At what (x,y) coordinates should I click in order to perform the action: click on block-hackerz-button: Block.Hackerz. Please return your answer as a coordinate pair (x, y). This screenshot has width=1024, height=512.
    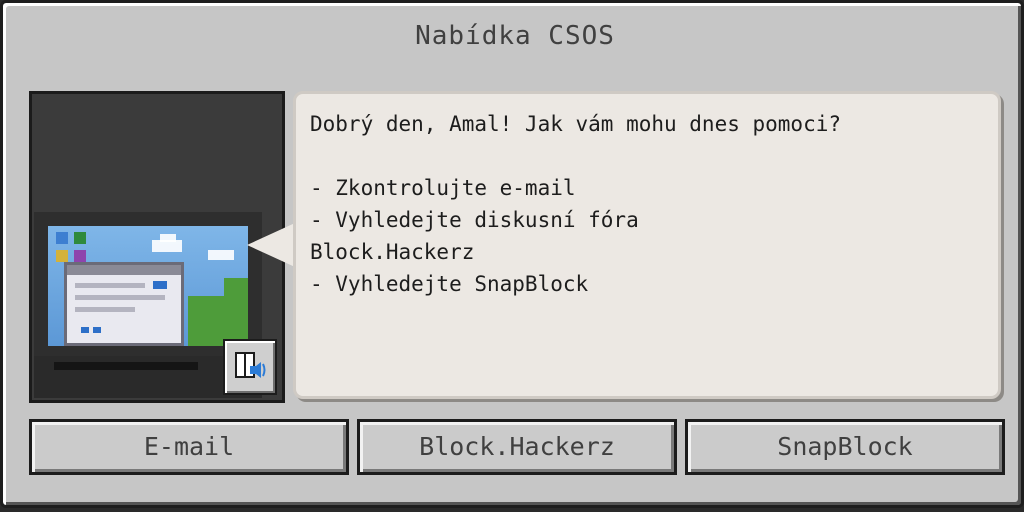
    Looking at the image, I should click on (517, 447).